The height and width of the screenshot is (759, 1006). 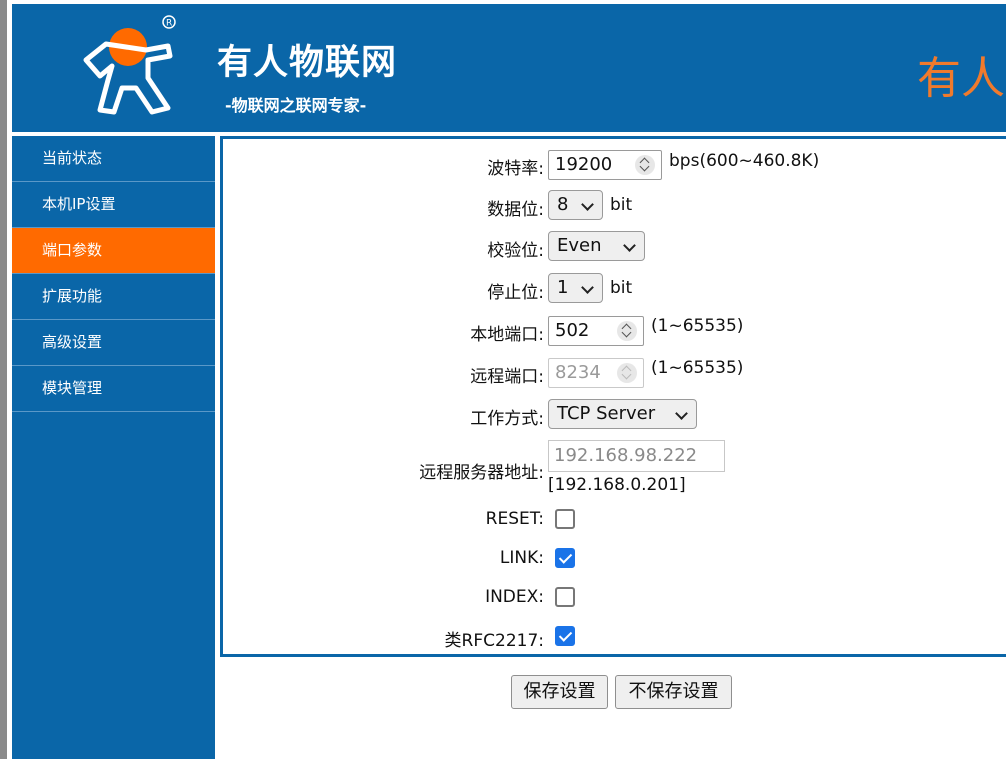 What do you see at coordinates (563, 204) in the screenshot?
I see `databits-value: 8` at bounding box center [563, 204].